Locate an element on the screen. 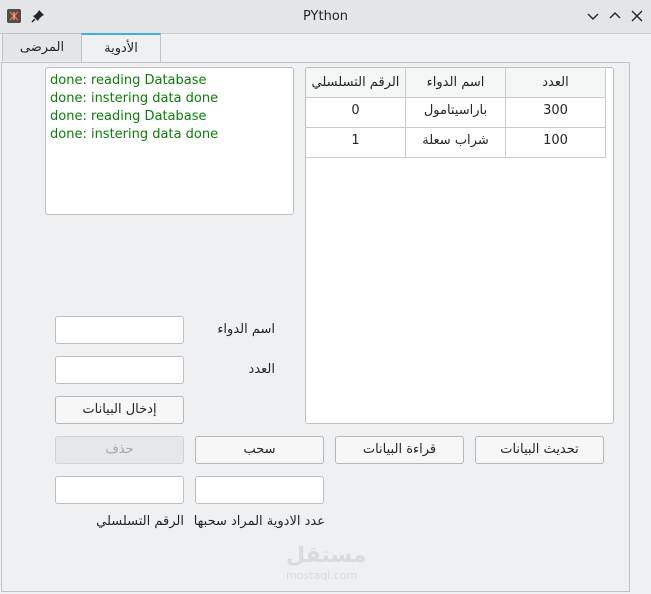  update-data-button: تحديث البيانات is located at coordinates (539, 450).